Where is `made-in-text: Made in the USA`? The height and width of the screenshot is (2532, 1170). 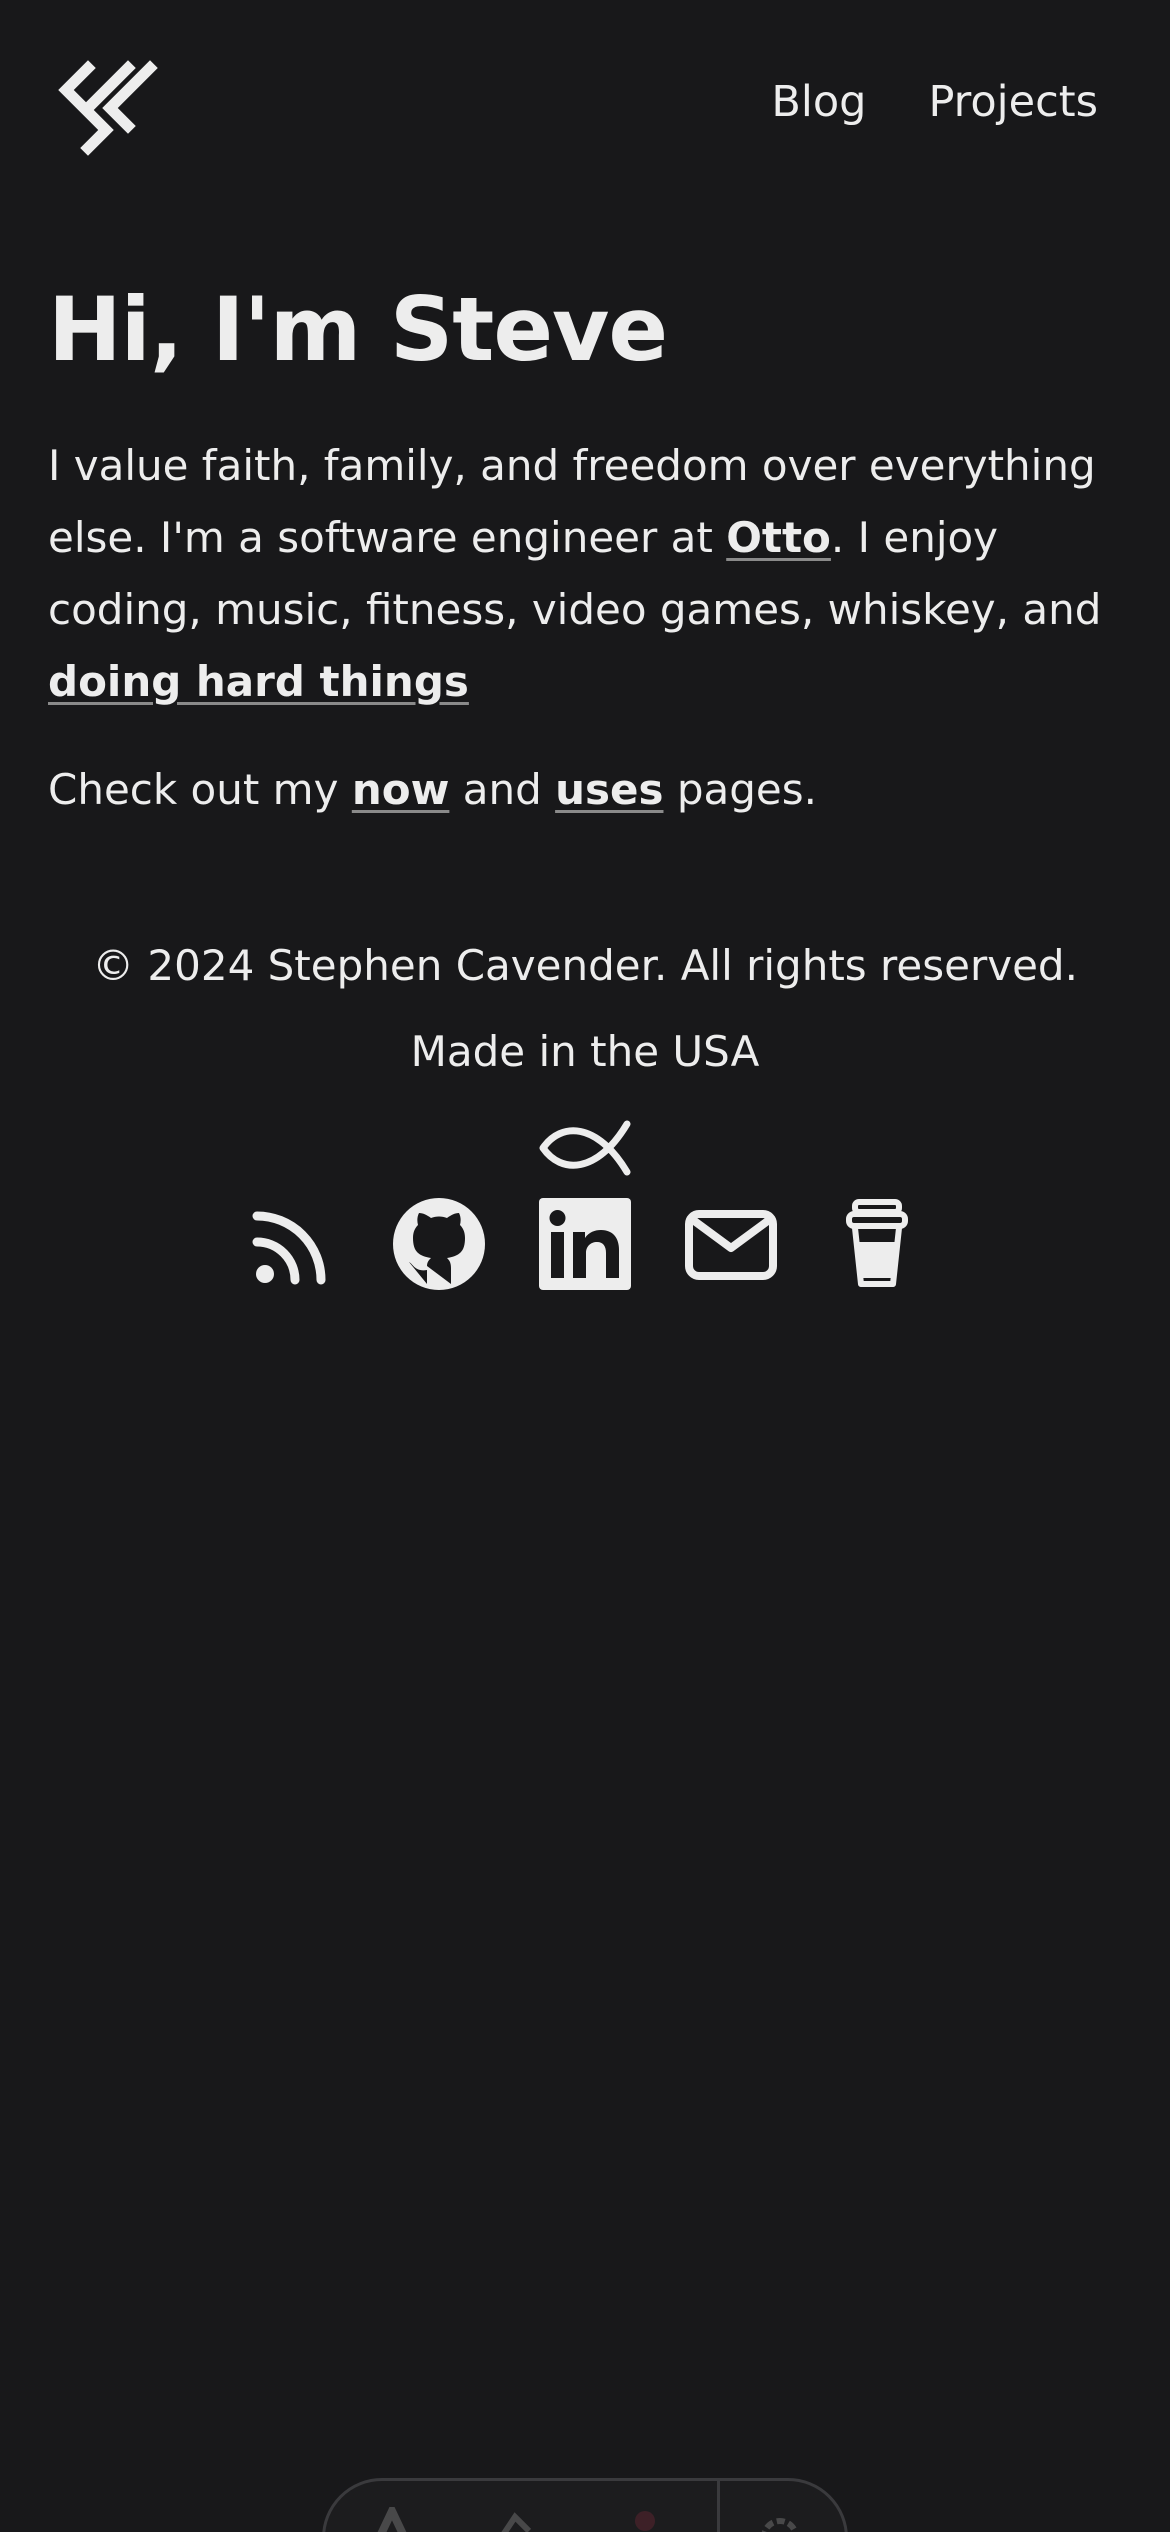 made-in-text: Made in the USA is located at coordinates (585, 1051).